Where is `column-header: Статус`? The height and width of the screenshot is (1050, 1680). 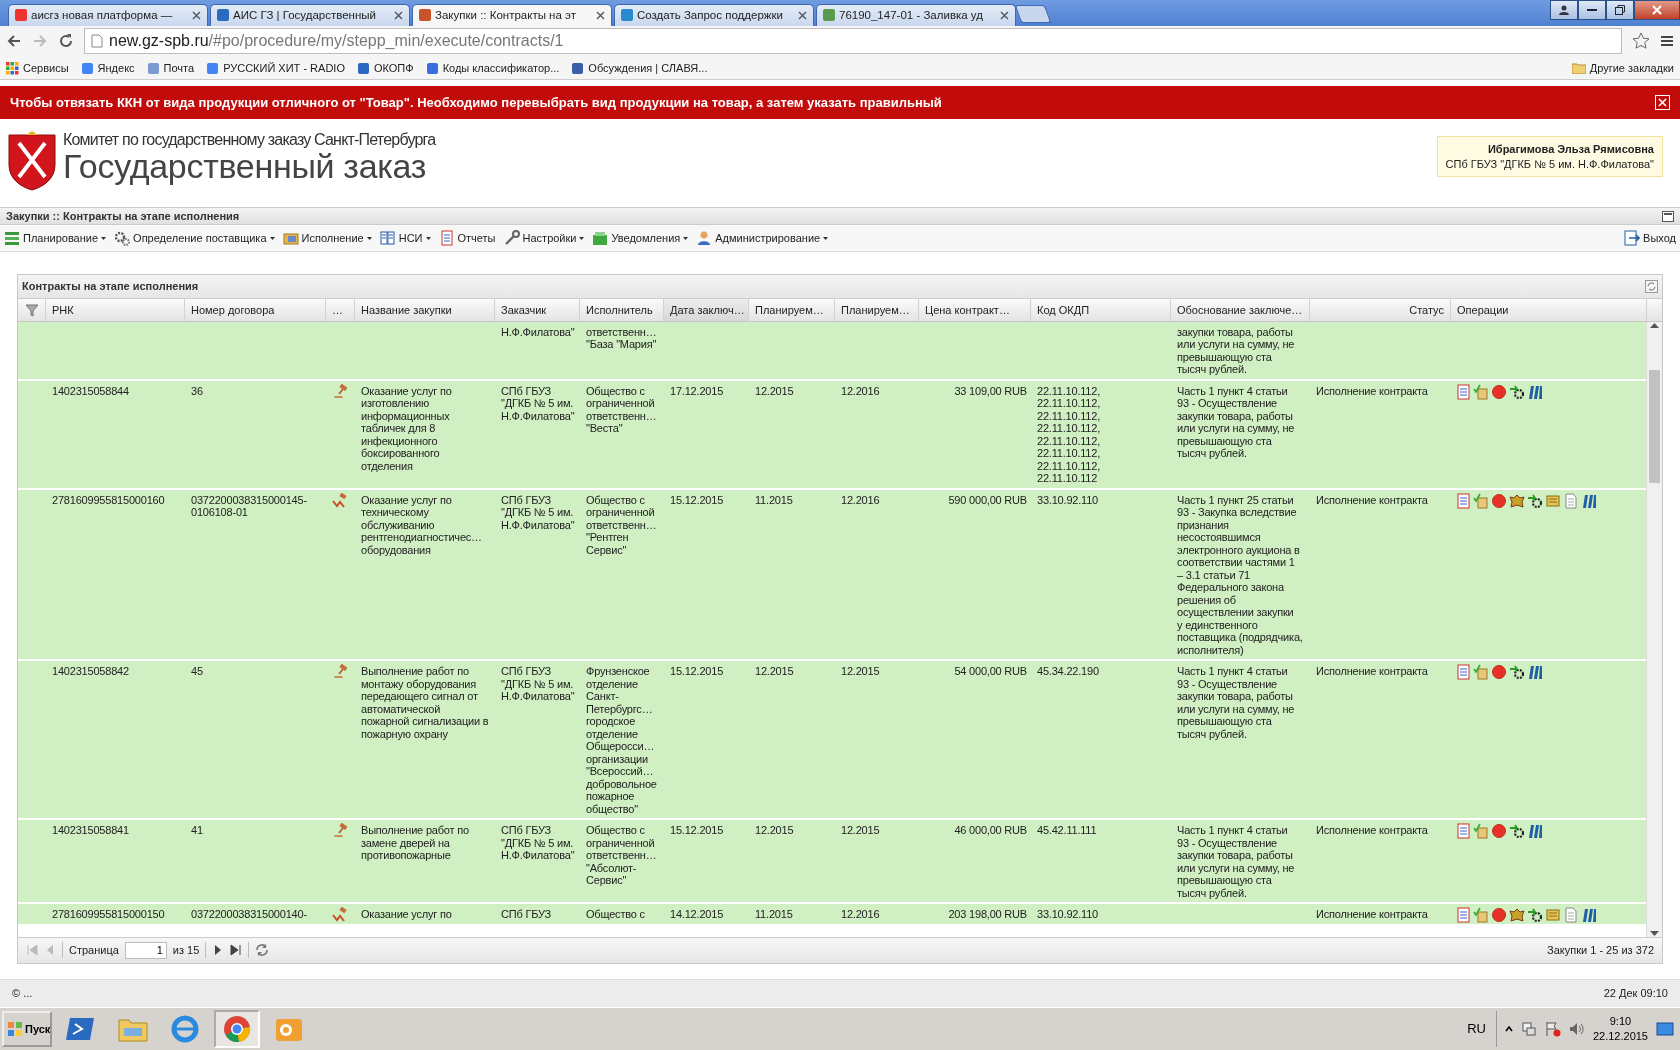
column-header: Статус is located at coordinates (1380, 309).